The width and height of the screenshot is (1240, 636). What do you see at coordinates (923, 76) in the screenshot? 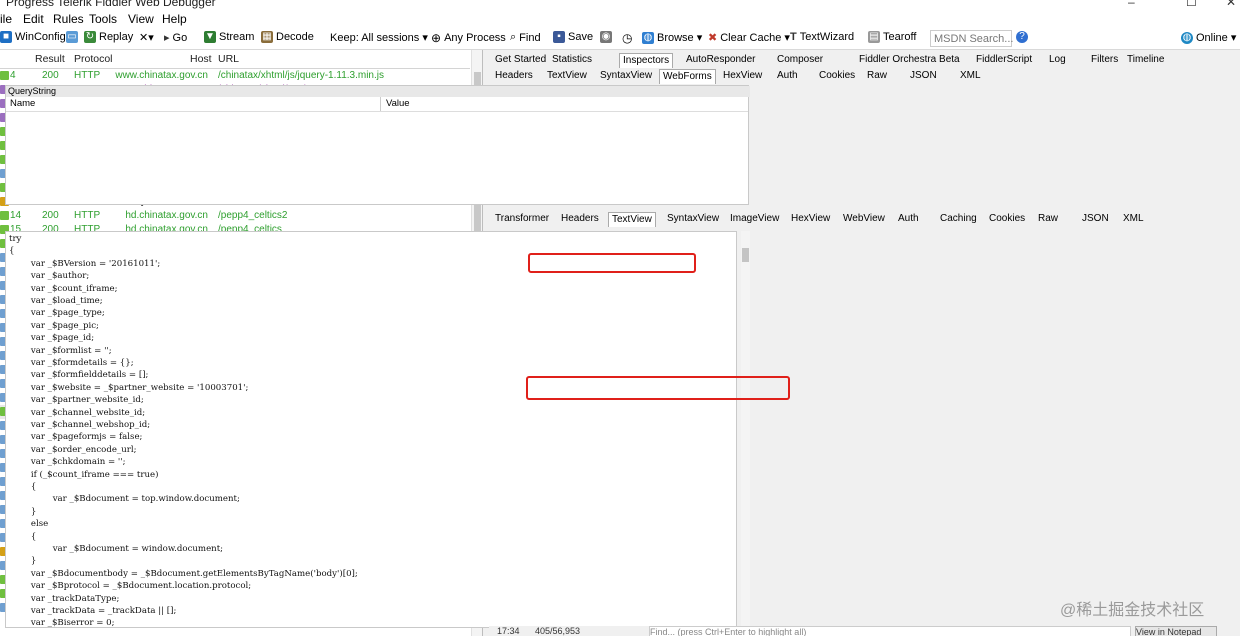
I see `request-tab-json: JSON` at bounding box center [923, 76].